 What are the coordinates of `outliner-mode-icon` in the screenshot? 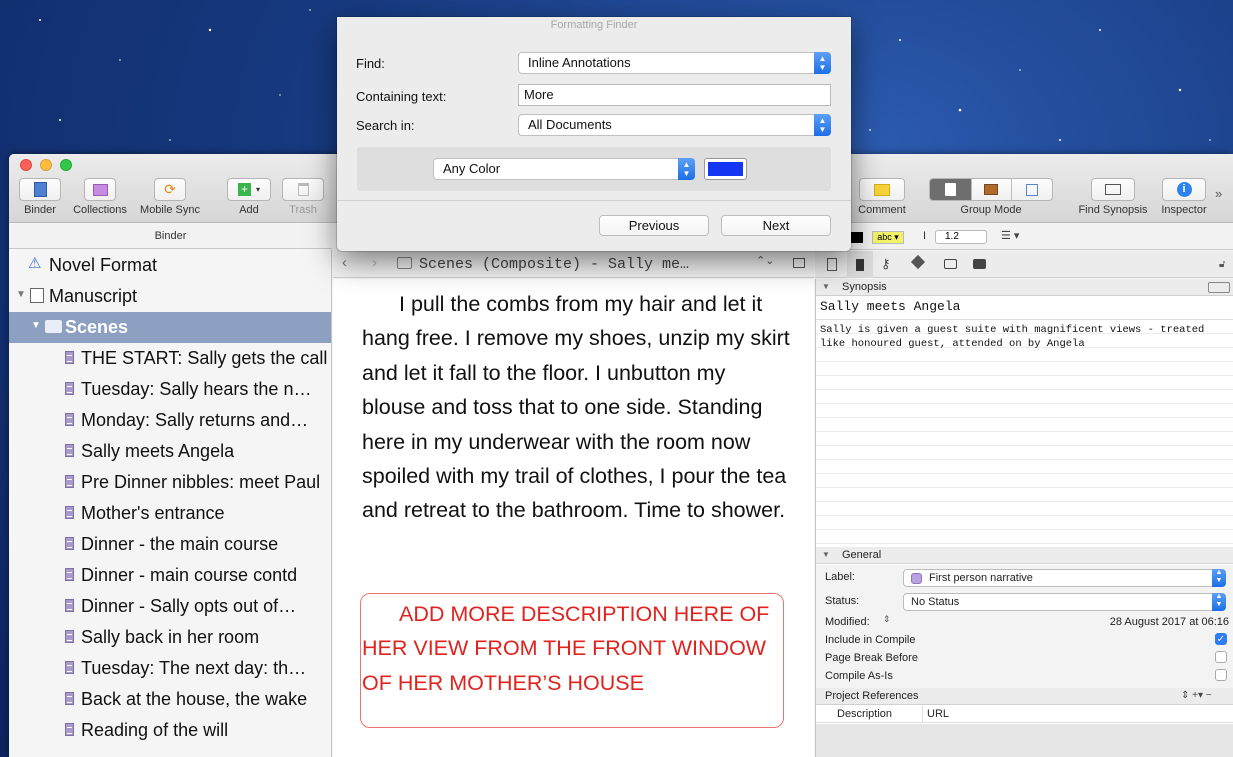 It's located at (1031, 189).